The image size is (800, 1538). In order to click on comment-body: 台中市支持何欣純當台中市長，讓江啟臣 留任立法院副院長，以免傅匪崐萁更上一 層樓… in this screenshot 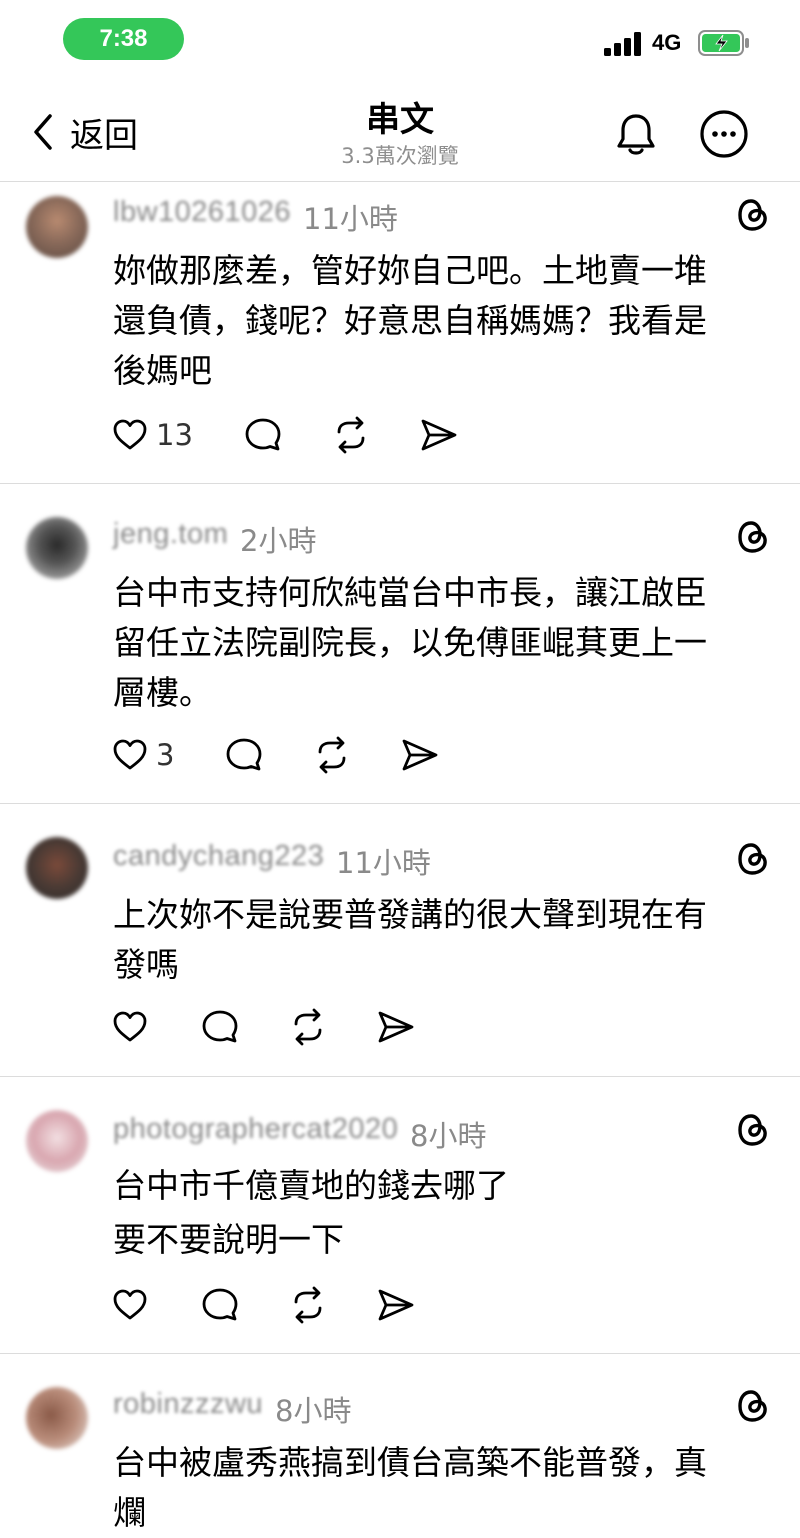, I will do `click(443, 643)`.